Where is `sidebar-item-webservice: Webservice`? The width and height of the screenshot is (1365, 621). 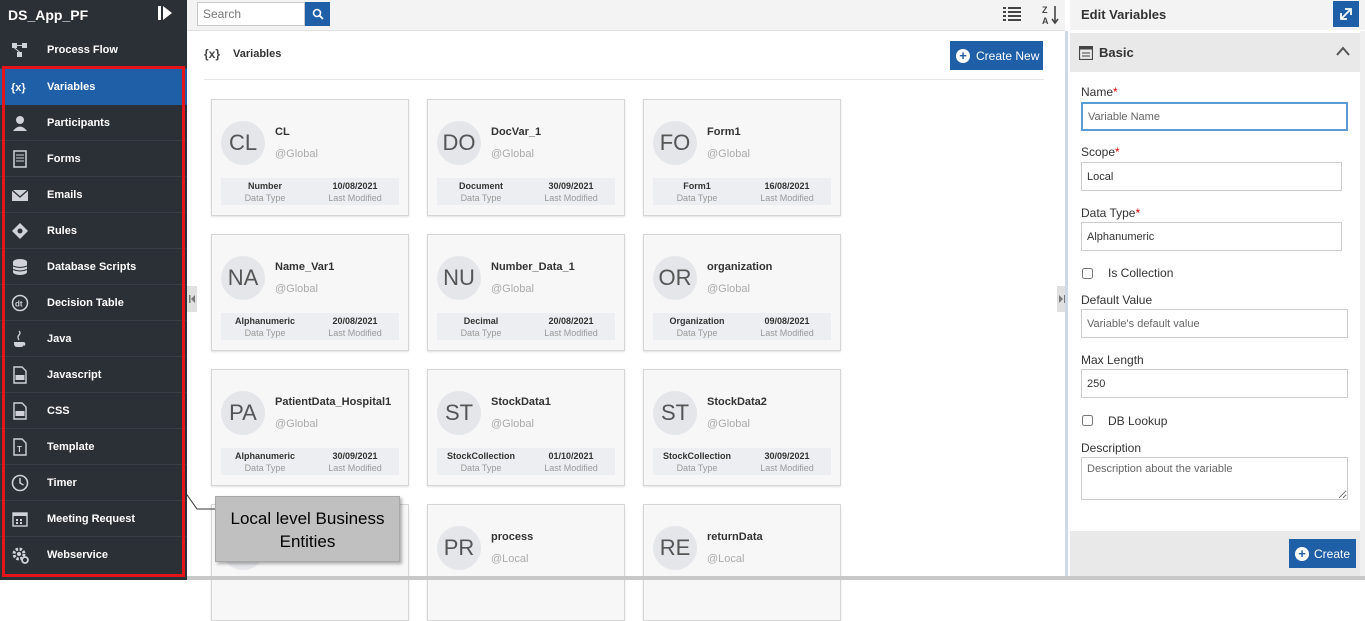 sidebar-item-webservice: Webservice is located at coordinates (93, 555).